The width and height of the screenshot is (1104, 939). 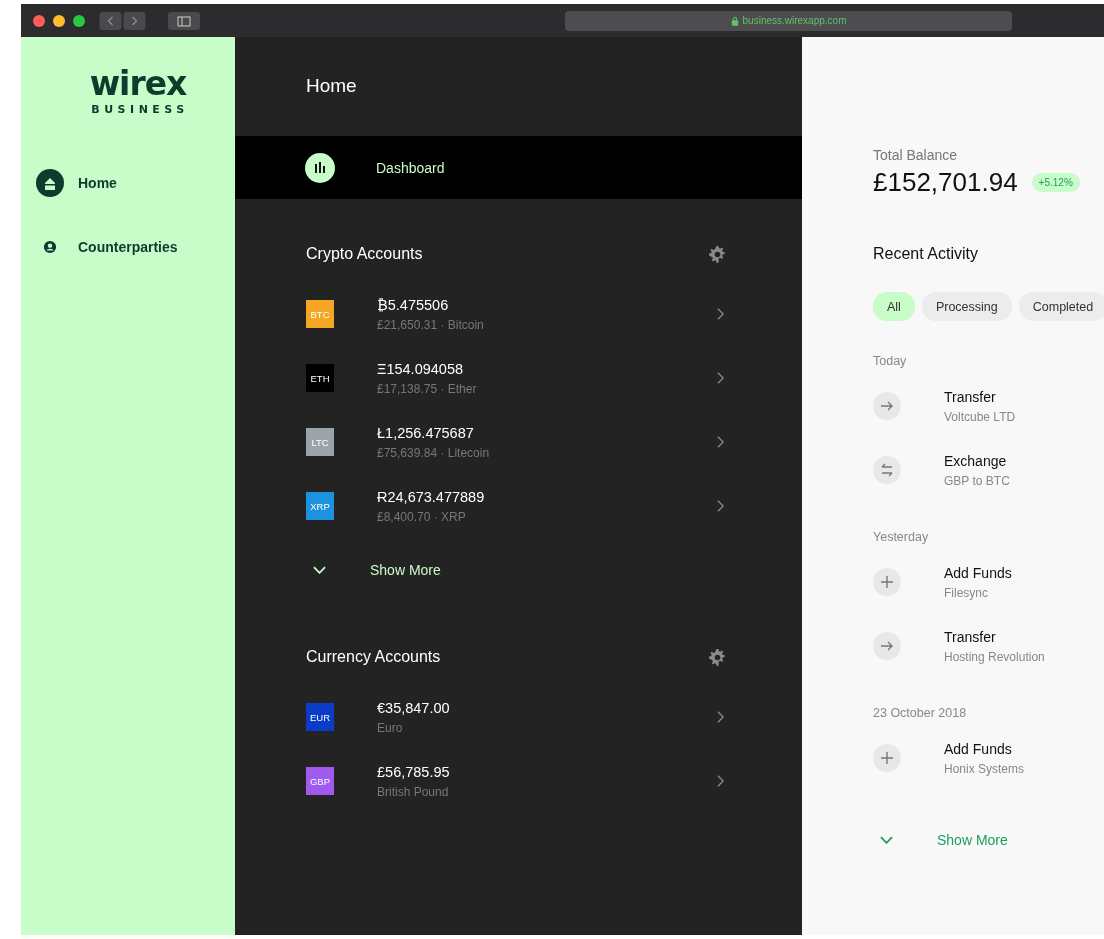 What do you see at coordinates (128, 183) in the screenshot?
I see `sidebar-item: Home` at bounding box center [128, 183].